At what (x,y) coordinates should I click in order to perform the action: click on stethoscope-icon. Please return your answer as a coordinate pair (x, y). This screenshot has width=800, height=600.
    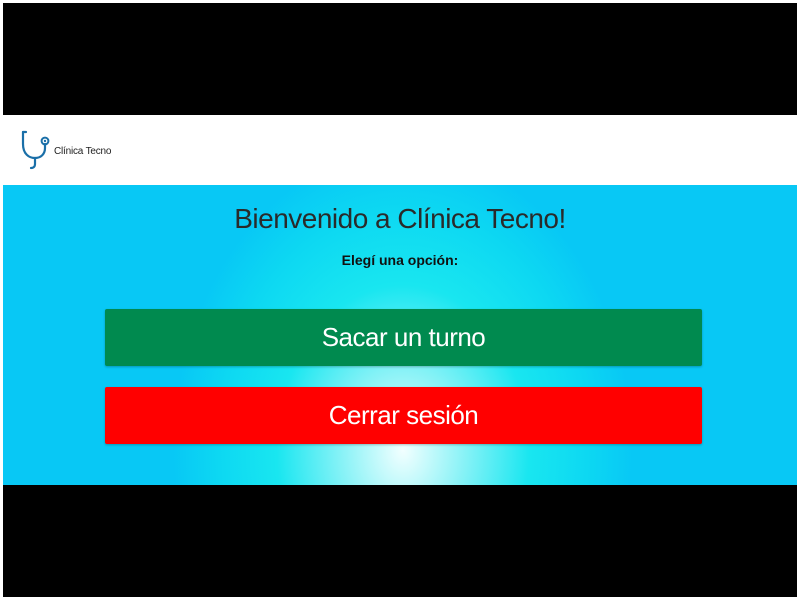
    Looking at the image, I should click on (35, 150).